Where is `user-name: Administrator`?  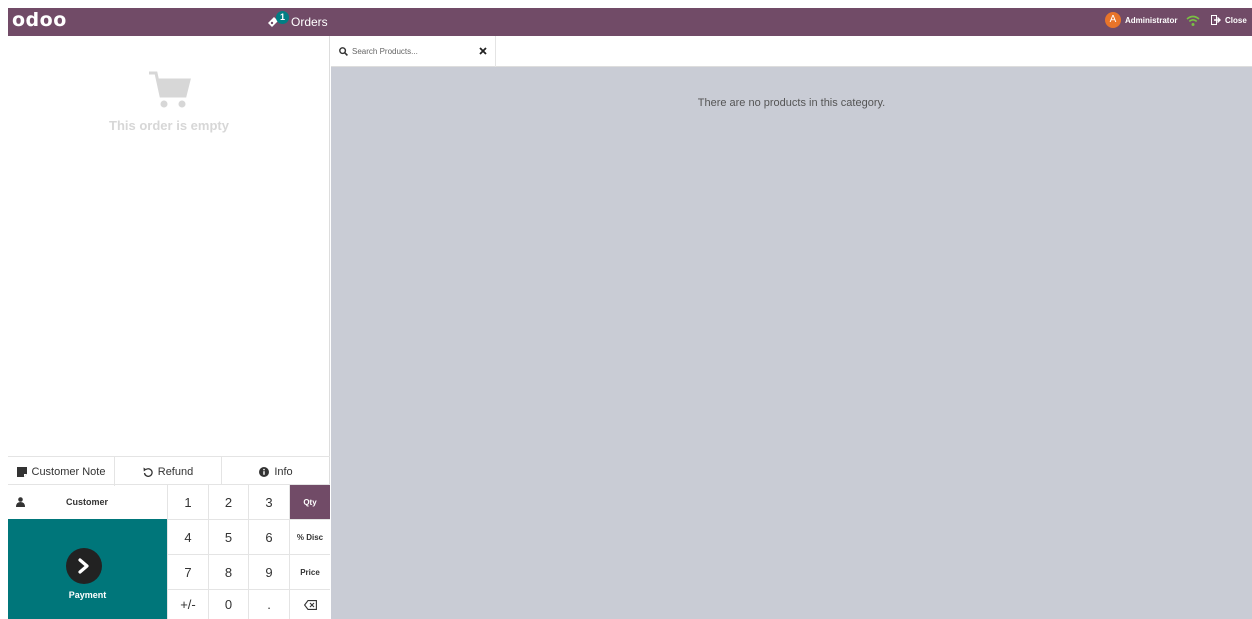
user-name: Administrator is located at coordinates (1151, 20).